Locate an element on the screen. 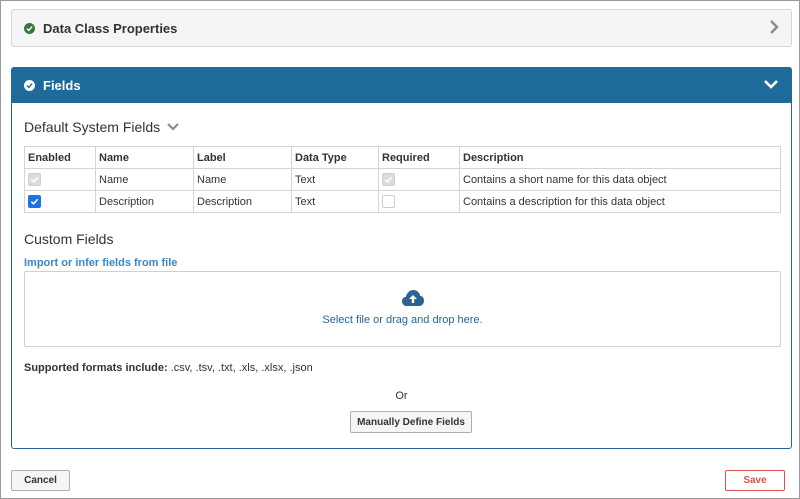 The height and width of the screenshot is (499, 800). file-dropzone: Select file or drag and drop here. is located at coordinates (402, 309).